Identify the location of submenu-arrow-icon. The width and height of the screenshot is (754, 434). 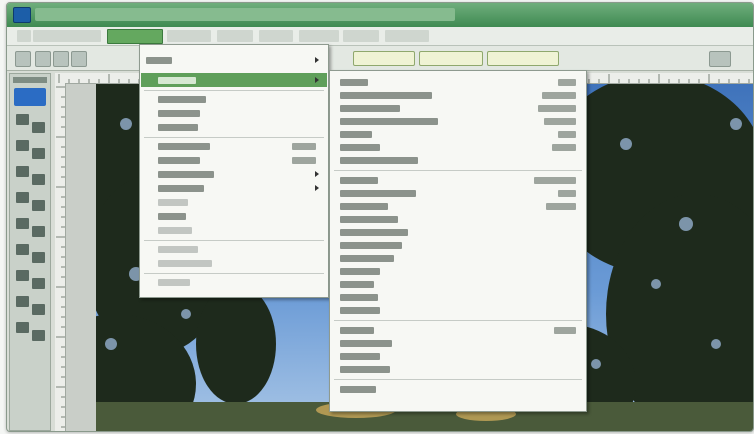
(317, 80).